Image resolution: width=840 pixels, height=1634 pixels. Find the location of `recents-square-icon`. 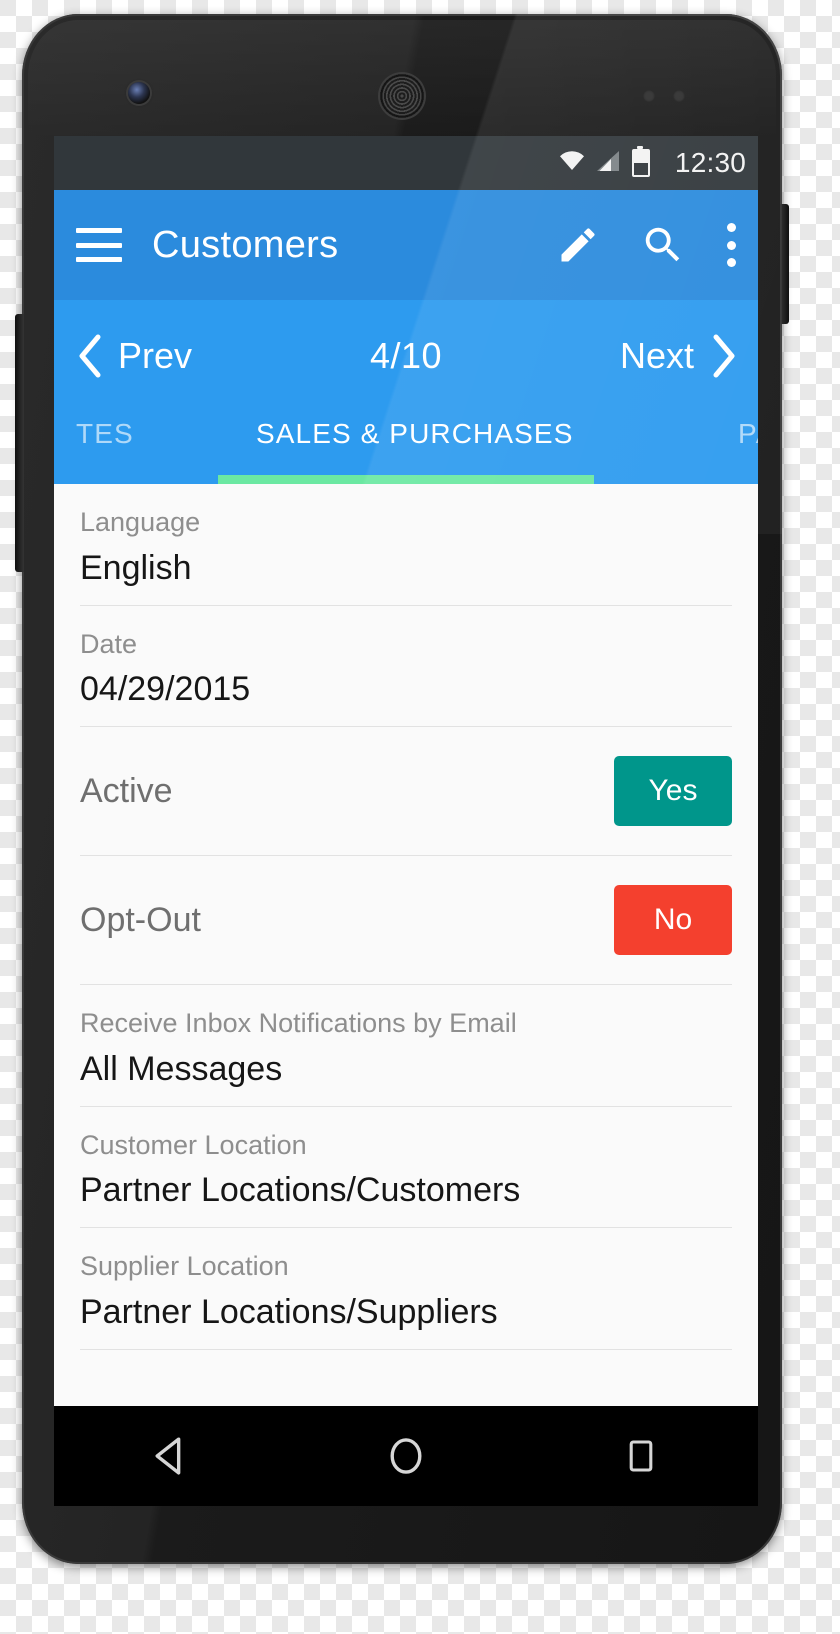

recents-square-icon is located at coordinates (641, 1456).